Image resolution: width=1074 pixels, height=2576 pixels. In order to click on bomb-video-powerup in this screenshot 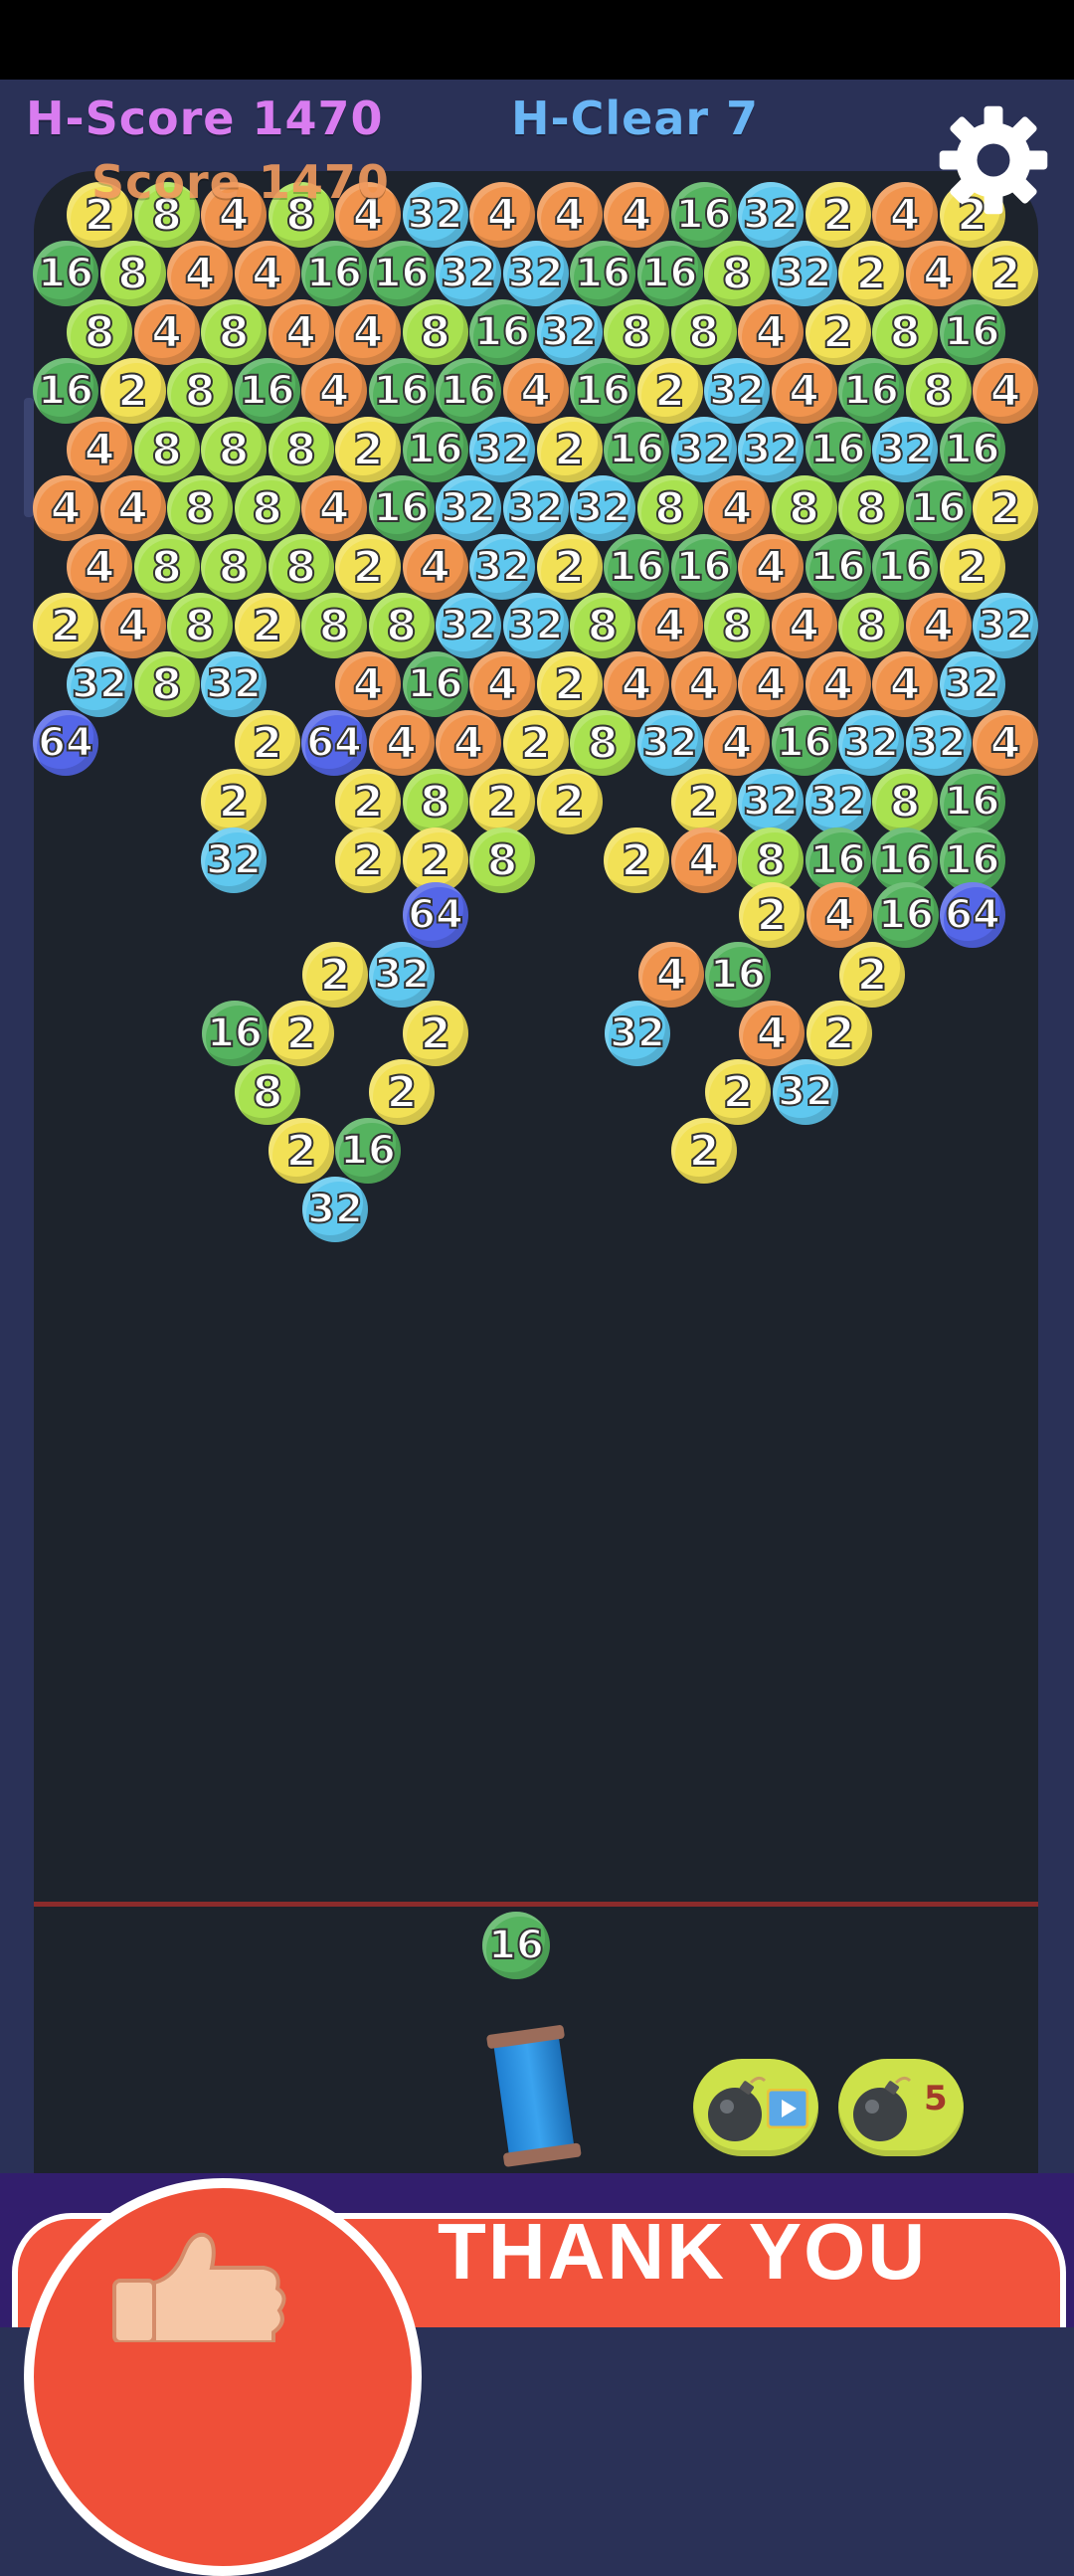, I will do `click(756, 2107)`.